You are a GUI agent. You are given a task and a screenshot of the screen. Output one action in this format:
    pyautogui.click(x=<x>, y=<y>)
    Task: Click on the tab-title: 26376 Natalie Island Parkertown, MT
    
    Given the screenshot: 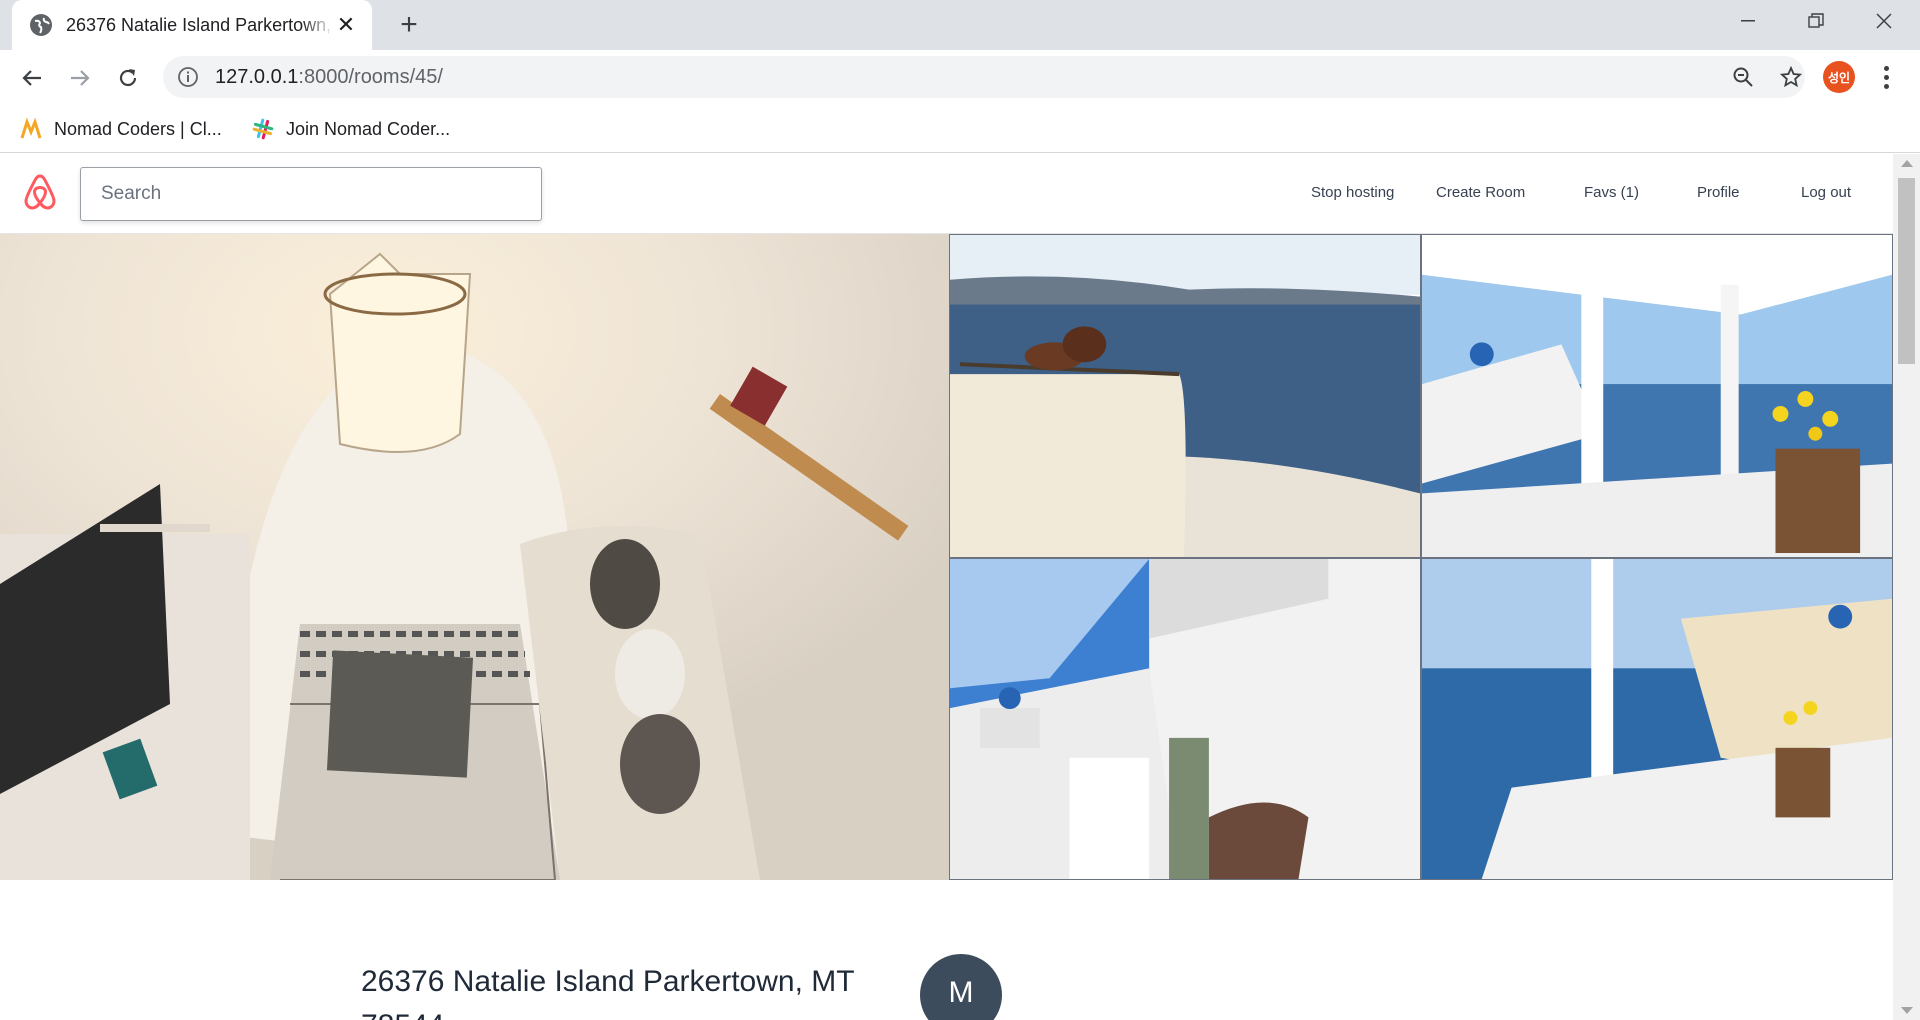 What is the action you would take?
    pyautogui.click(x=200, y=24)
    